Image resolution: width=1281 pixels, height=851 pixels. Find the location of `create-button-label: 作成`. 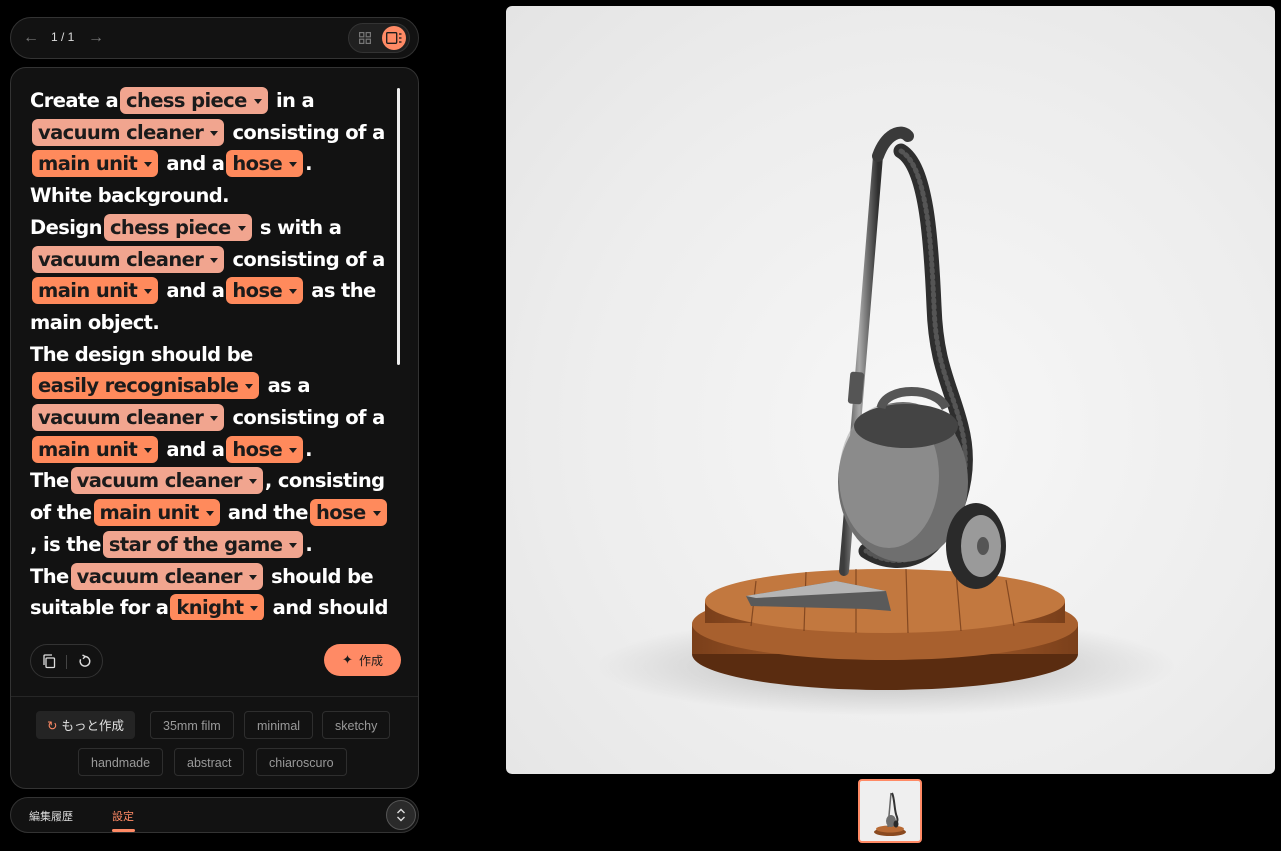

create-button-label: 作成 is located at coordinates (370, 660).